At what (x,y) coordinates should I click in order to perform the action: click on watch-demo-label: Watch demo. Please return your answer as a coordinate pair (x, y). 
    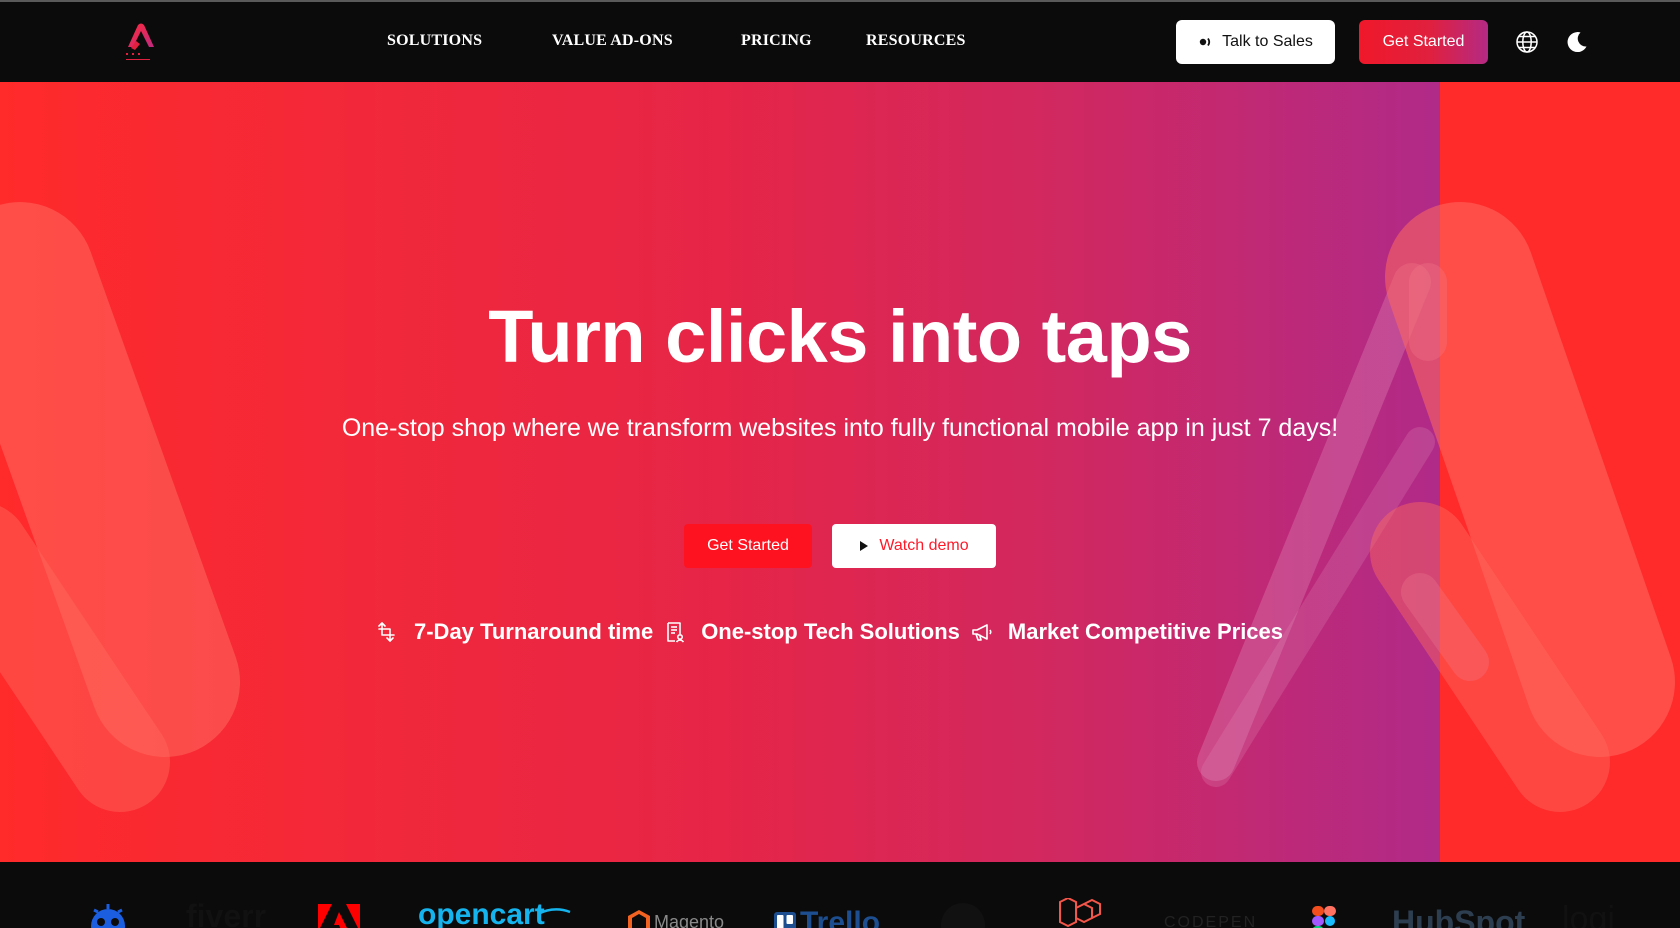
    Looking at the image, I should click on (924, 545).